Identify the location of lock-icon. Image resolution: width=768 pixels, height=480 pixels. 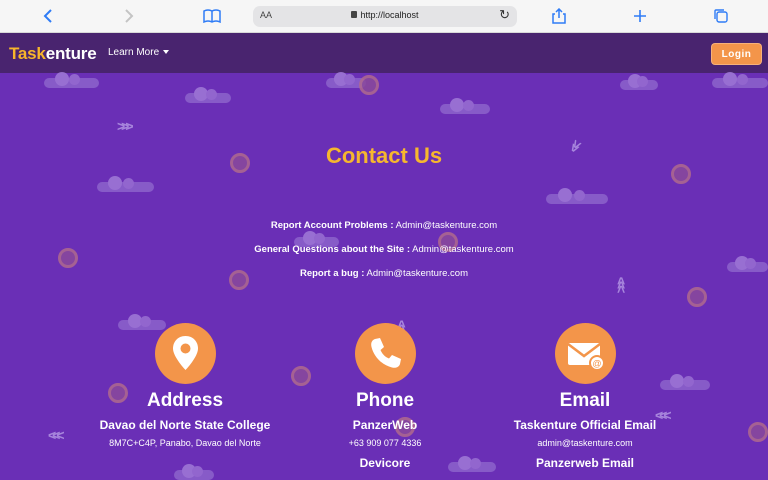
(354, 14).